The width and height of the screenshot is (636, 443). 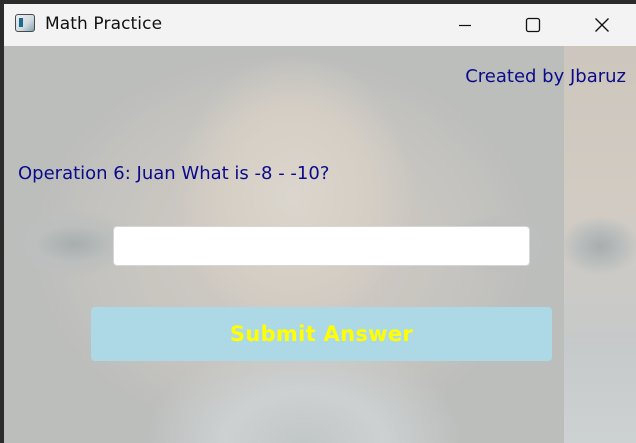 I want to click on submit-answer-button: Submit Answer, so click(x=321, y=334).